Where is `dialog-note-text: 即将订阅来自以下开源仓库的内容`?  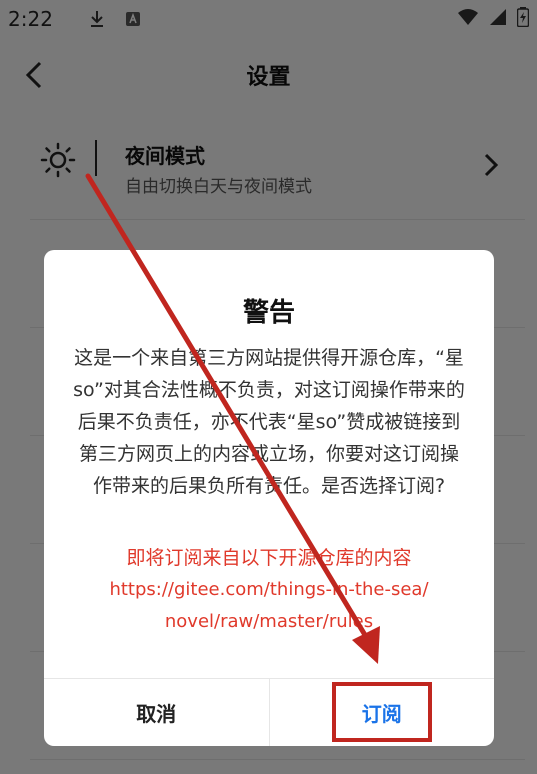
dialog-note-text: 即将订阅来自以下开源仓库的内容 is located at coordinates (269, 558).